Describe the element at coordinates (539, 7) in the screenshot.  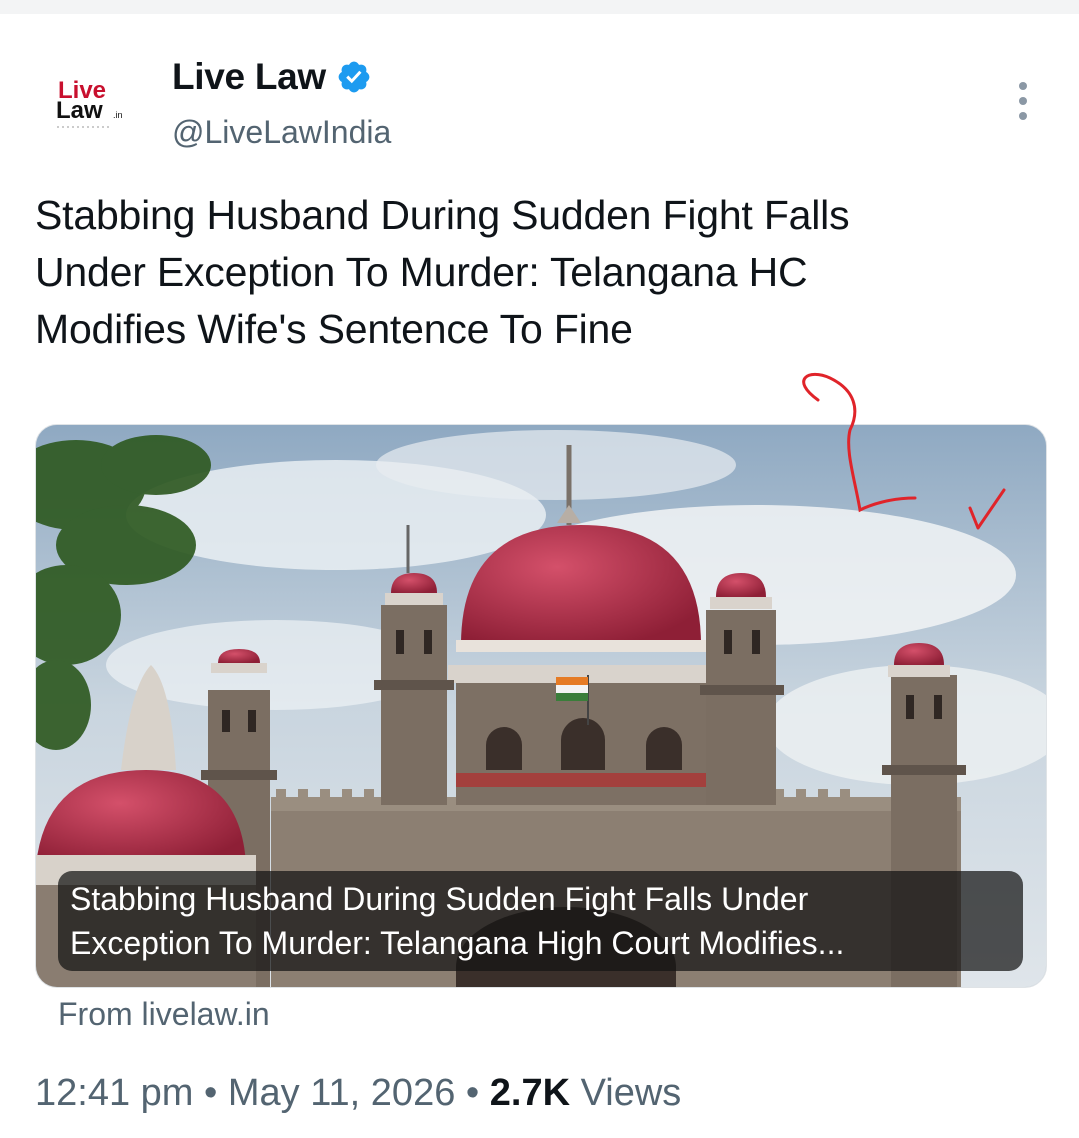
I see `top-divider` at that location.